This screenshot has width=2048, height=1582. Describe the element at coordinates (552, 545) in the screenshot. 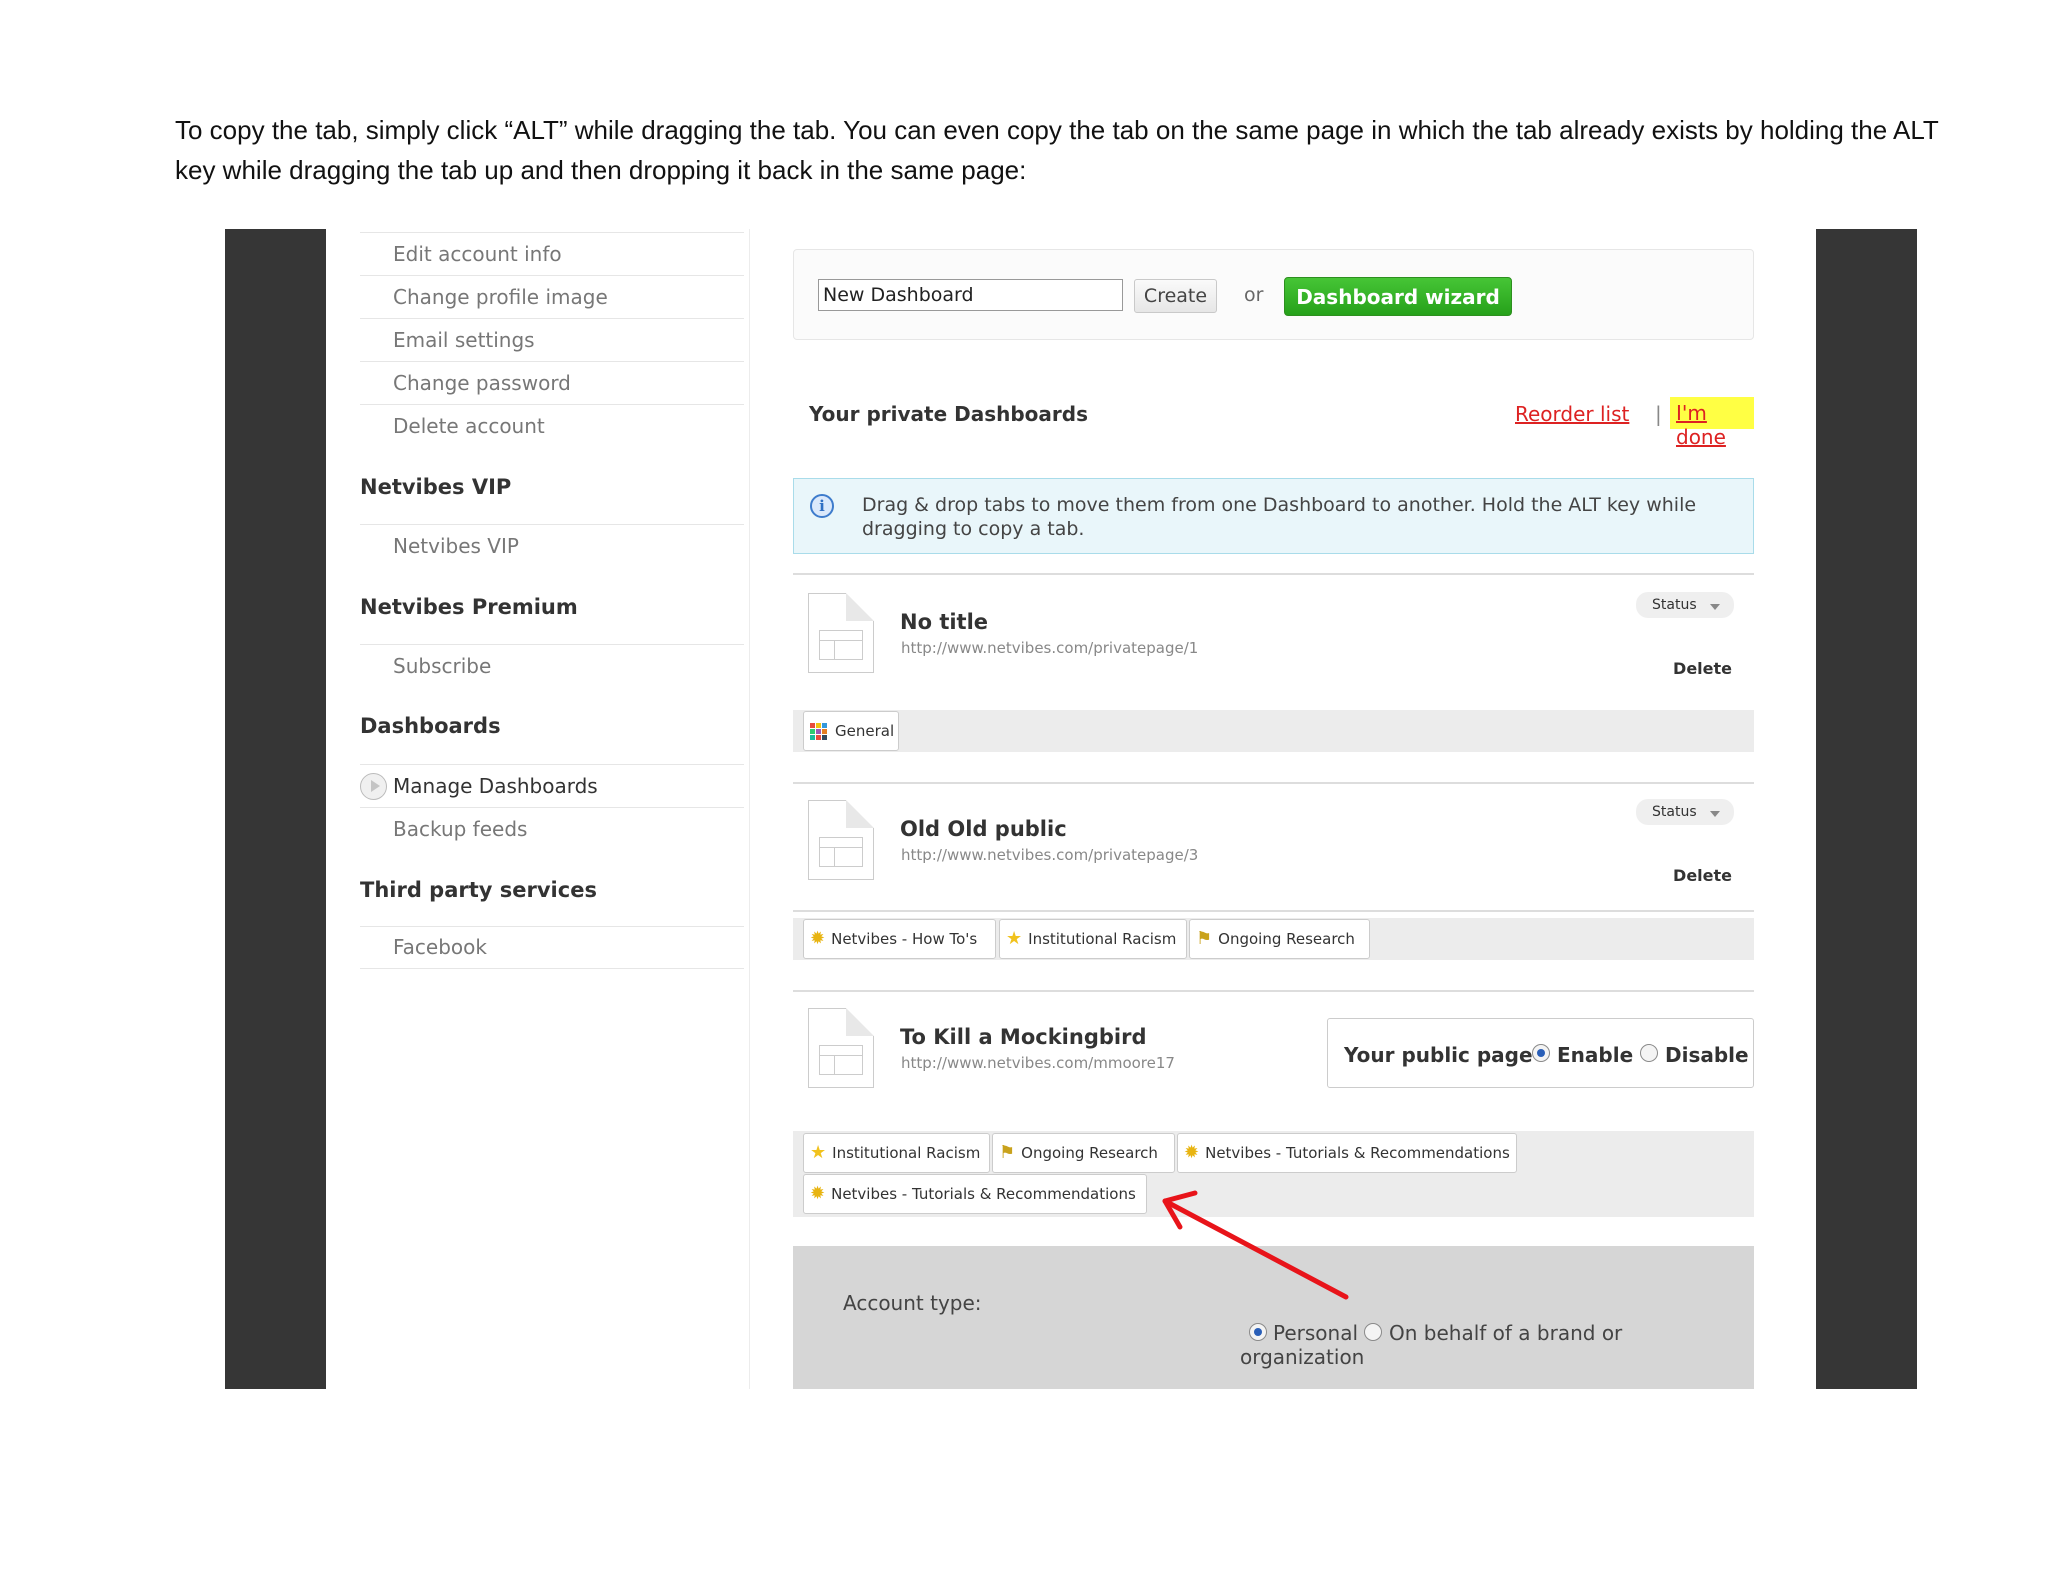

I see `sidebar-item-netvibes-vip: Netvibes VIP` at that location.